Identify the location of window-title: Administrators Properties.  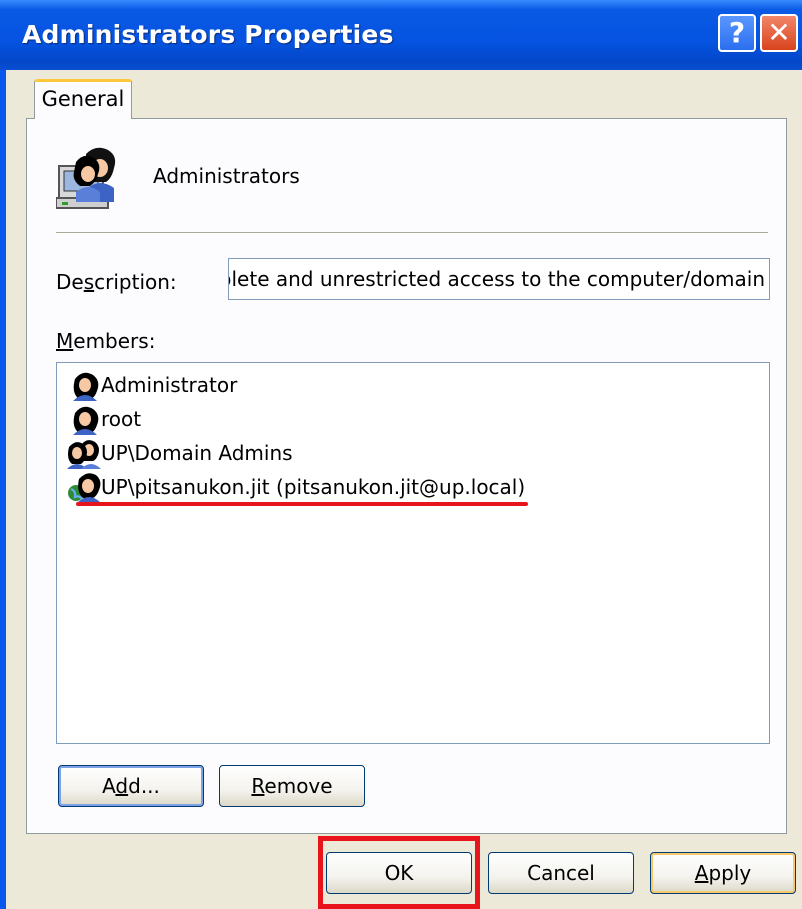
(208, 34).